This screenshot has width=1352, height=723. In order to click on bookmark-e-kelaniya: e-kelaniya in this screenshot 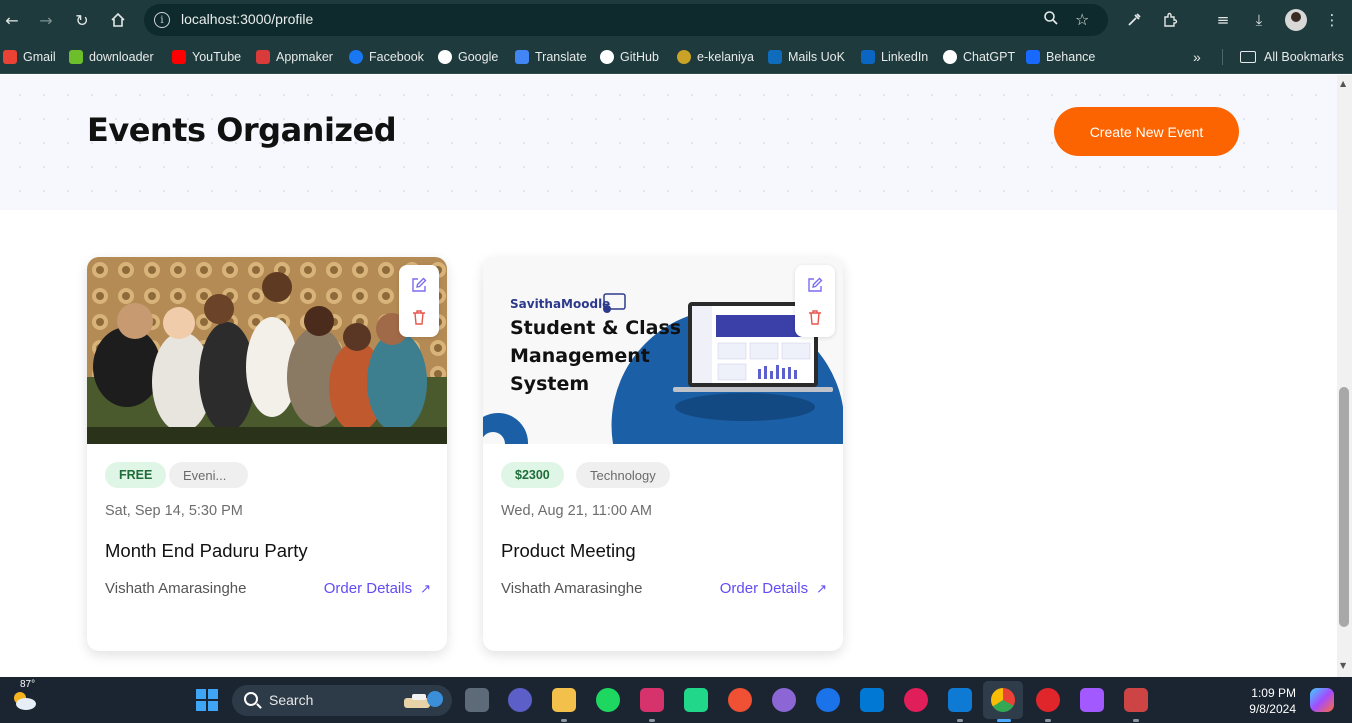, I will do `click(715, 57)`.